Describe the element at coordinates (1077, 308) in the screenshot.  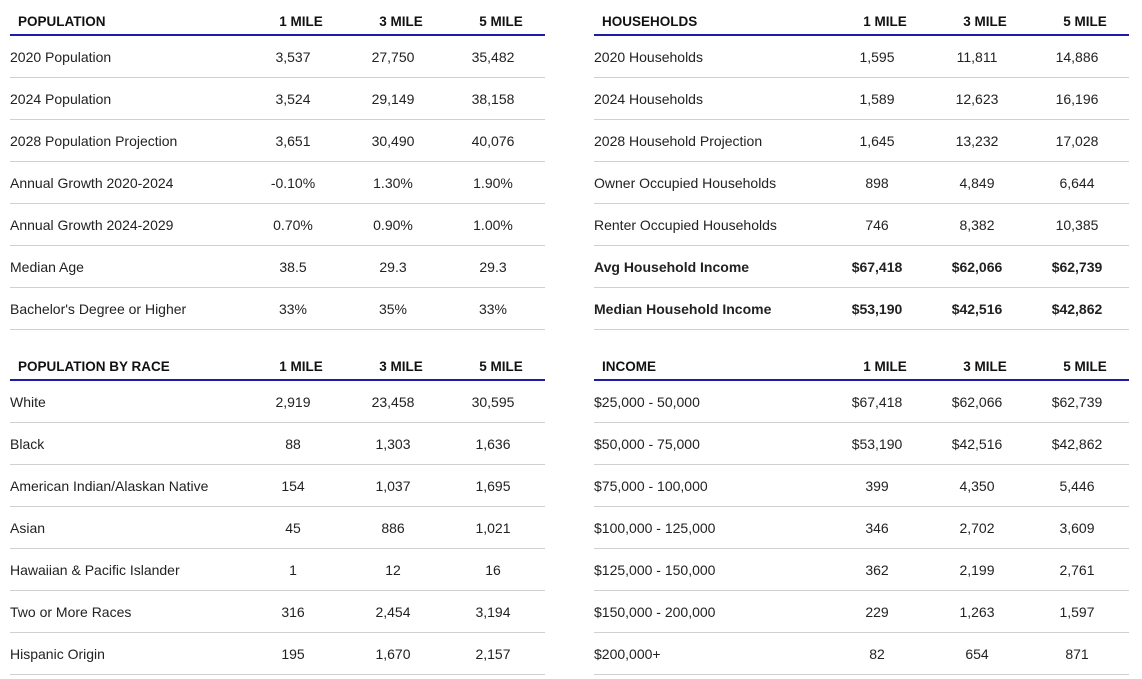
I see `cell-5-mile: $42,862` at that location.